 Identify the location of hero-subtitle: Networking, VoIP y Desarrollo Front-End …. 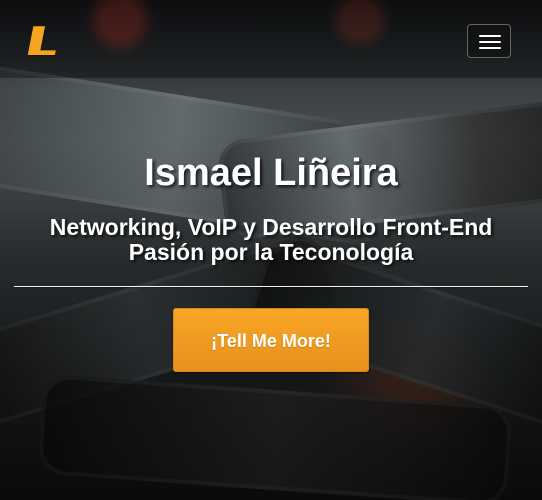
(271, 240).